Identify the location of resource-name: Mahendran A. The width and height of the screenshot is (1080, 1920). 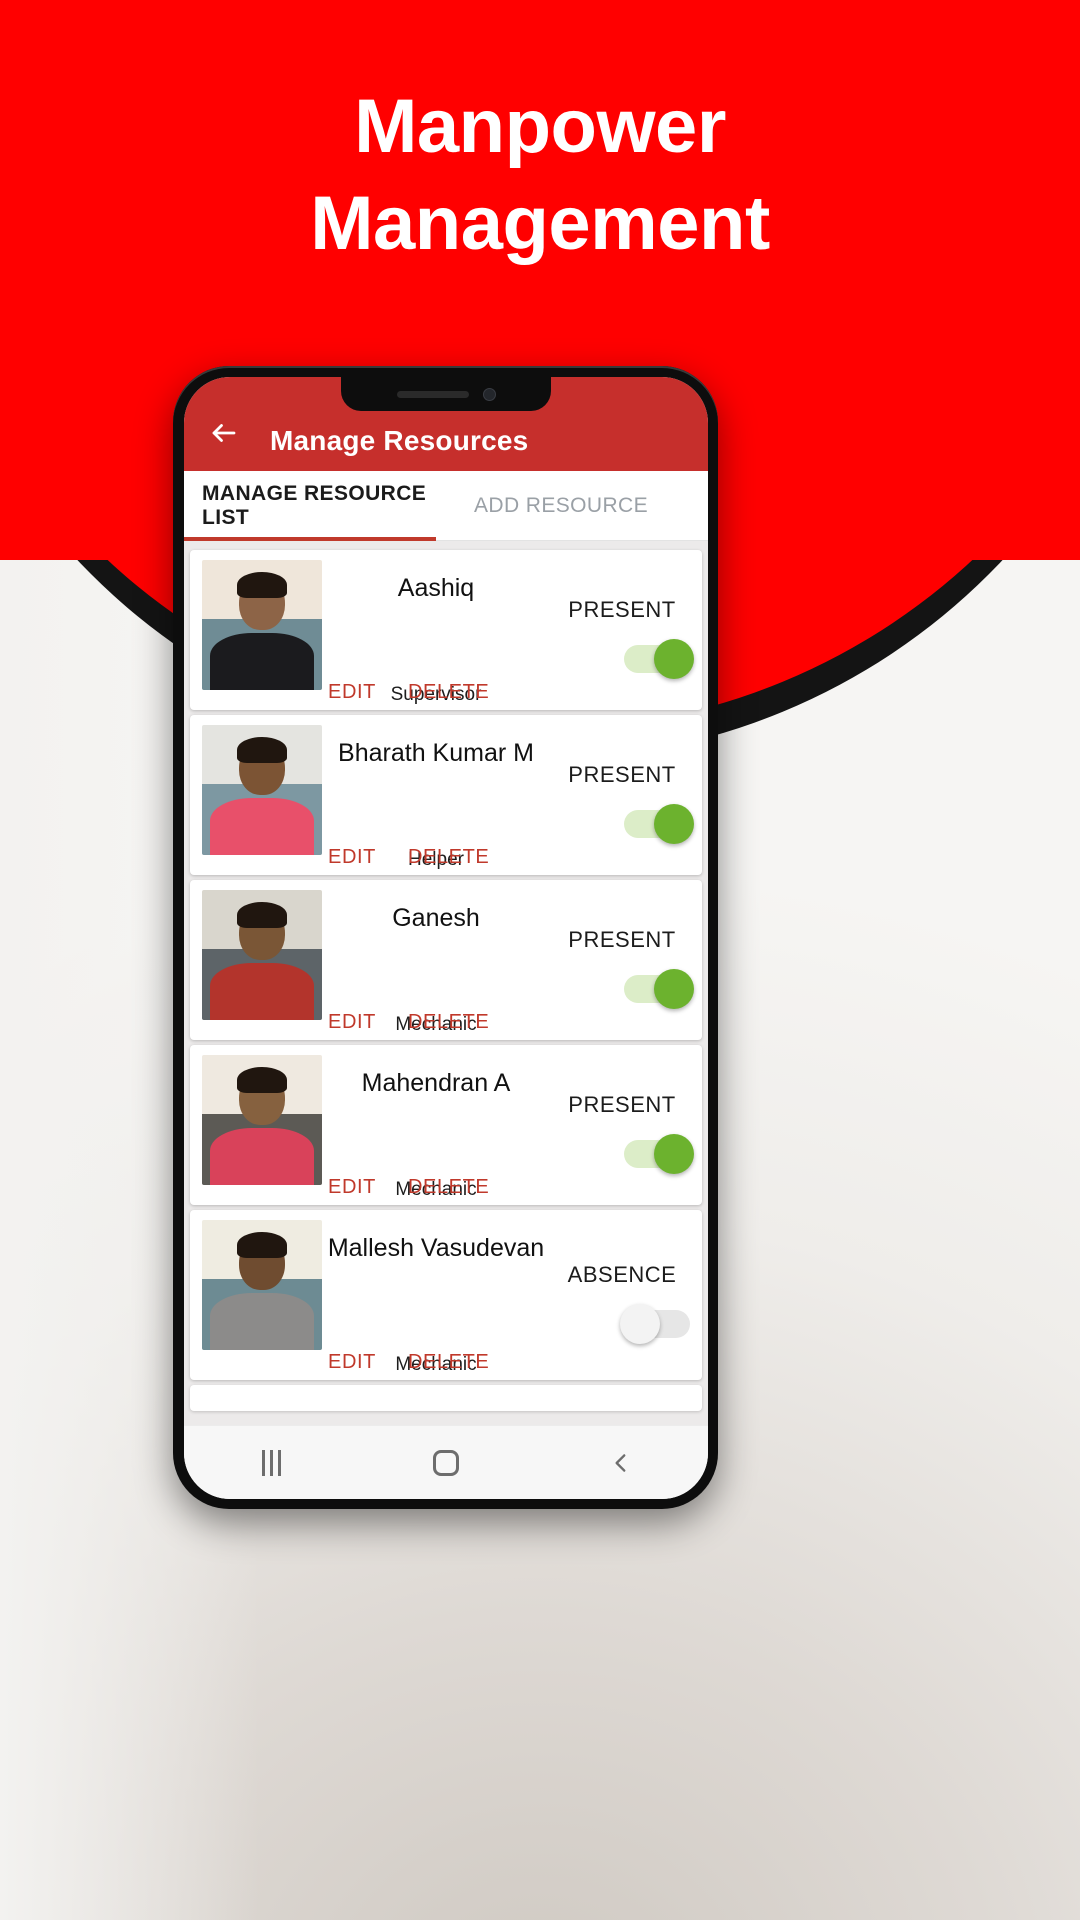
(436, 1083).